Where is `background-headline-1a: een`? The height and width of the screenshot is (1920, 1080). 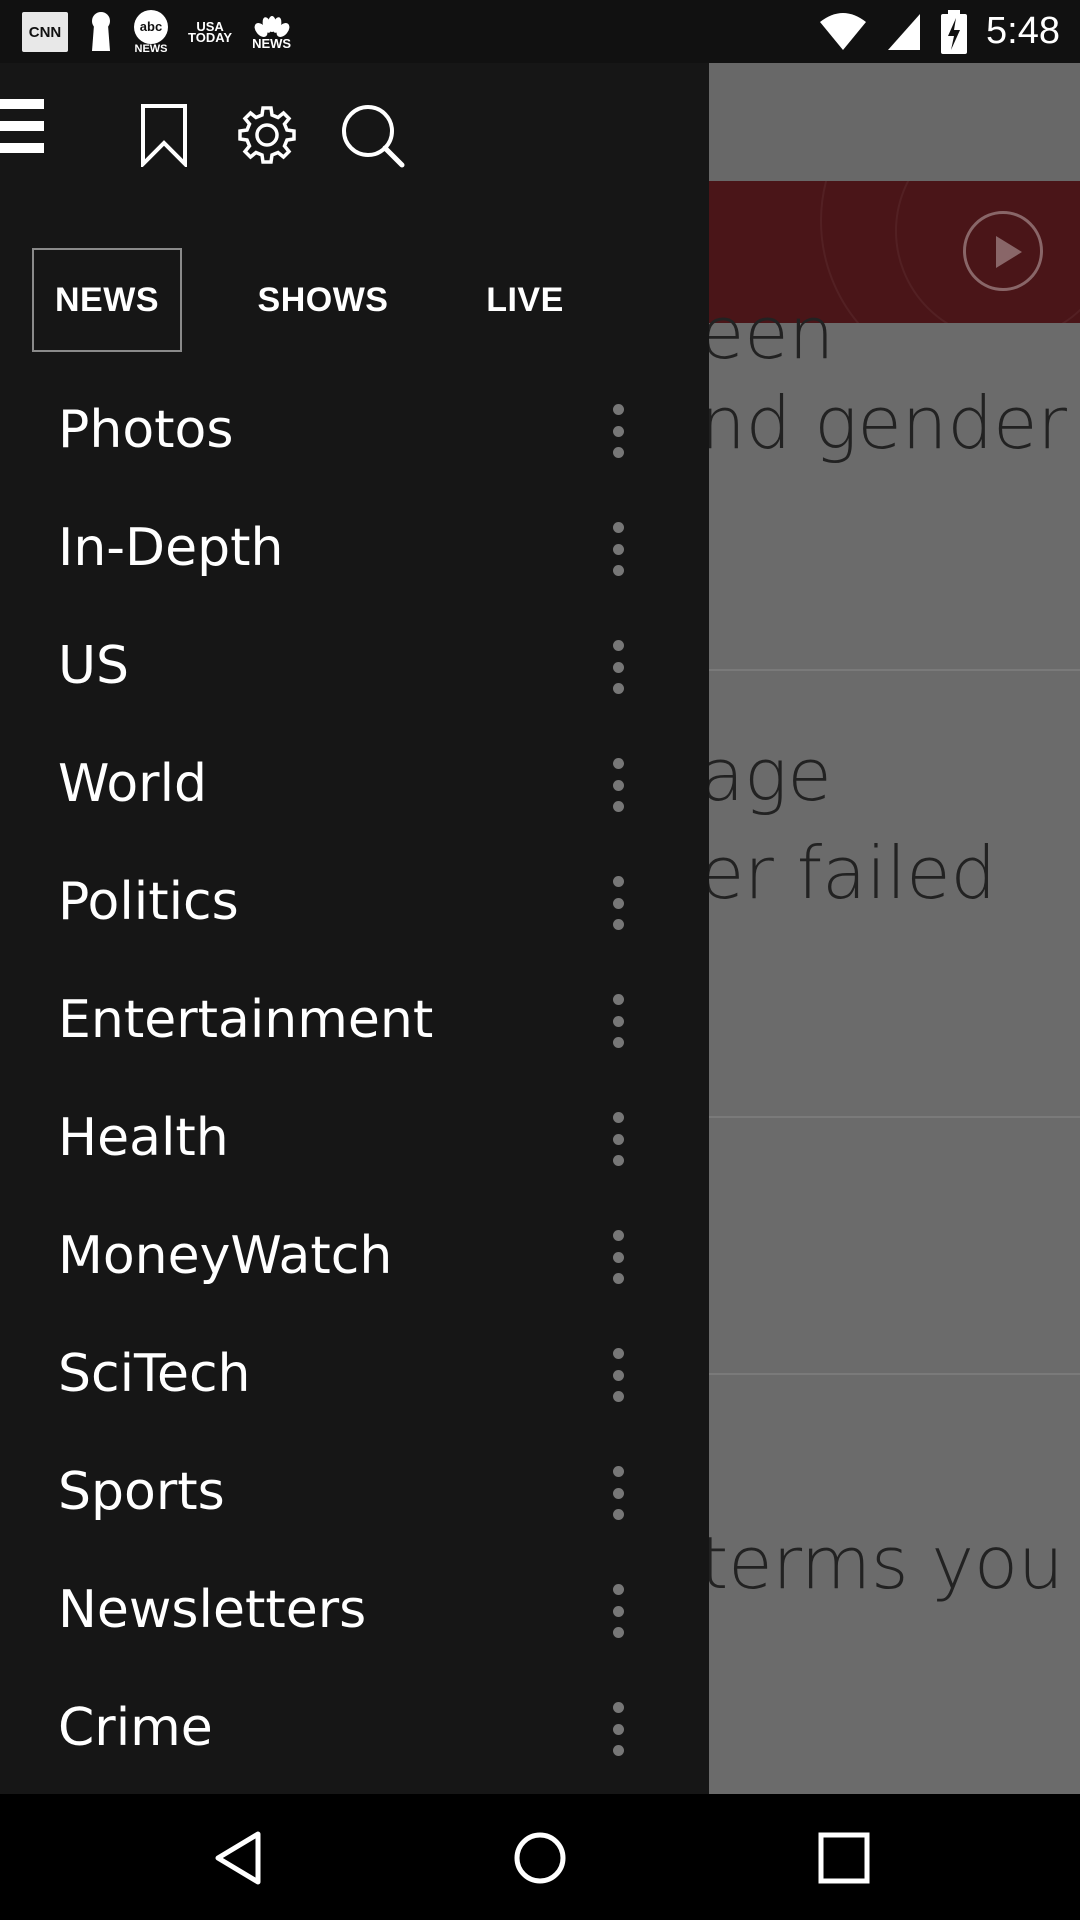 background-headline-1a: een is located at coordinates (767, 333).